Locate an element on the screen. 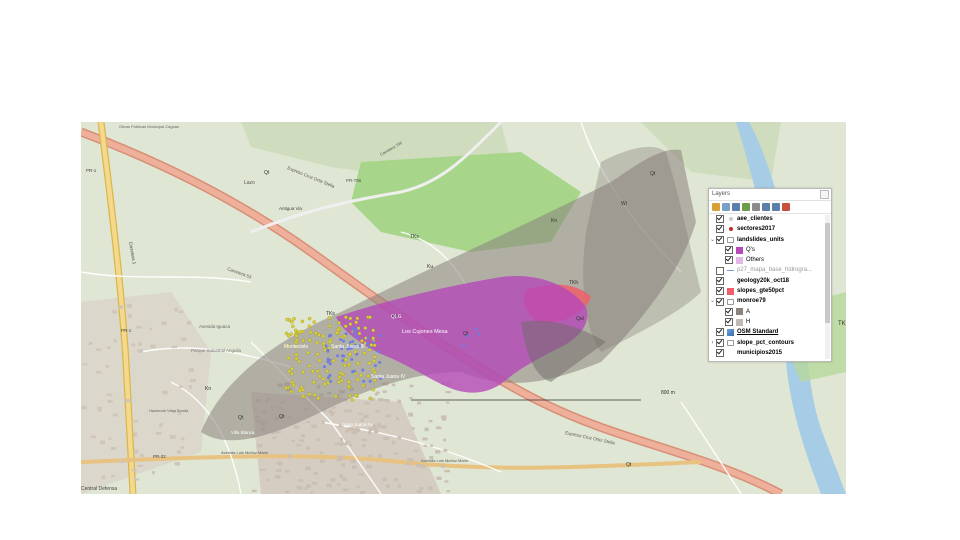 This screenshot has height=540, width=960. place-label: Obras Públicas Municipal Caguas is located at coordinates (149, 126).